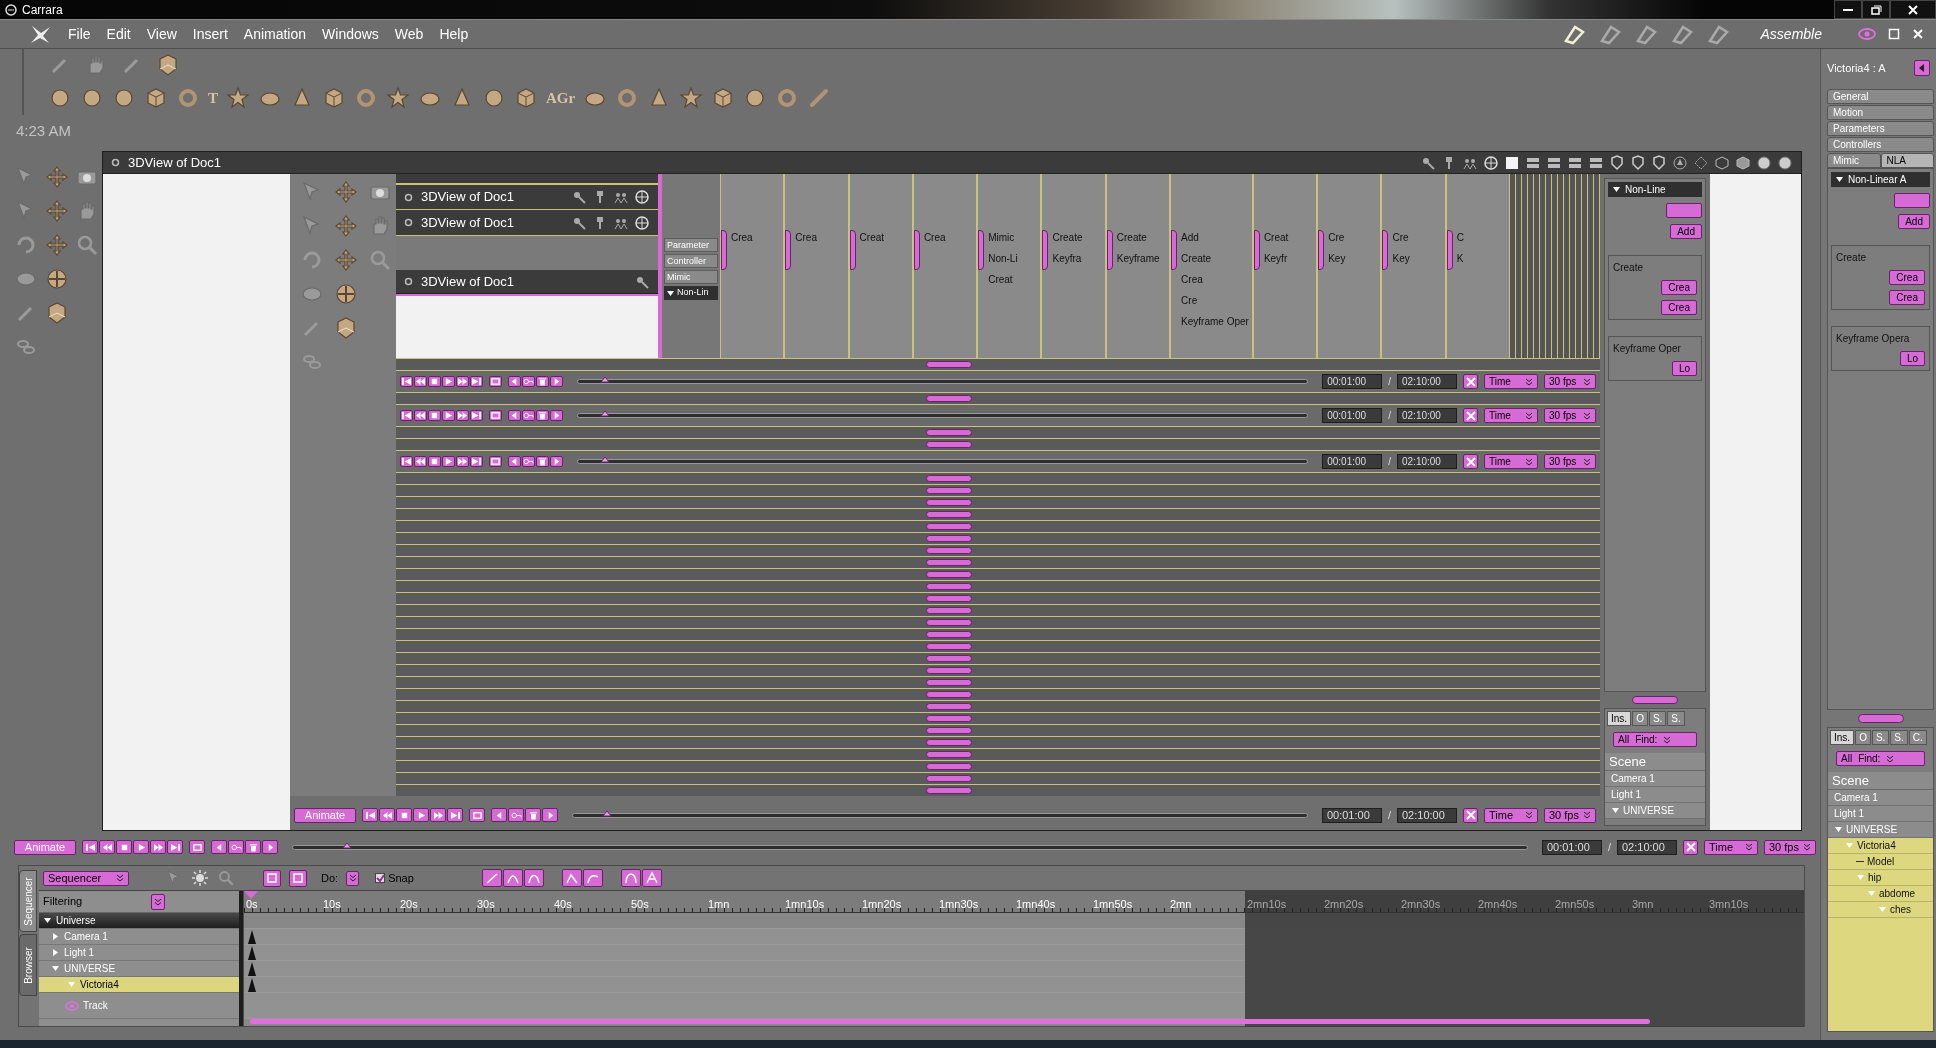  What do you see at coordinates (1880, 894) in the screenshot?
I see `tree-row: abdome` at bounding box center [1880, 894].